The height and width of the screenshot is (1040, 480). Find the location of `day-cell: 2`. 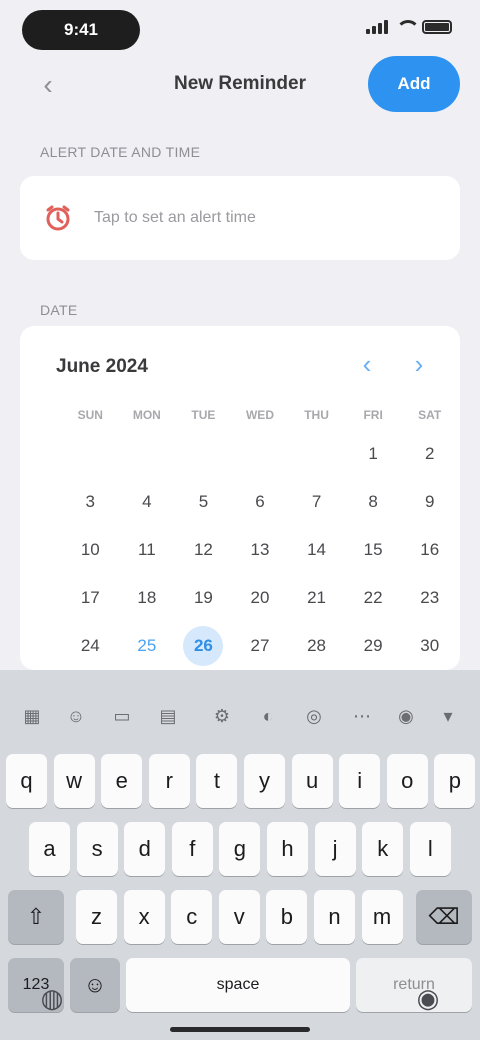

day-cell: 2 is located at coordinates (429, 454).